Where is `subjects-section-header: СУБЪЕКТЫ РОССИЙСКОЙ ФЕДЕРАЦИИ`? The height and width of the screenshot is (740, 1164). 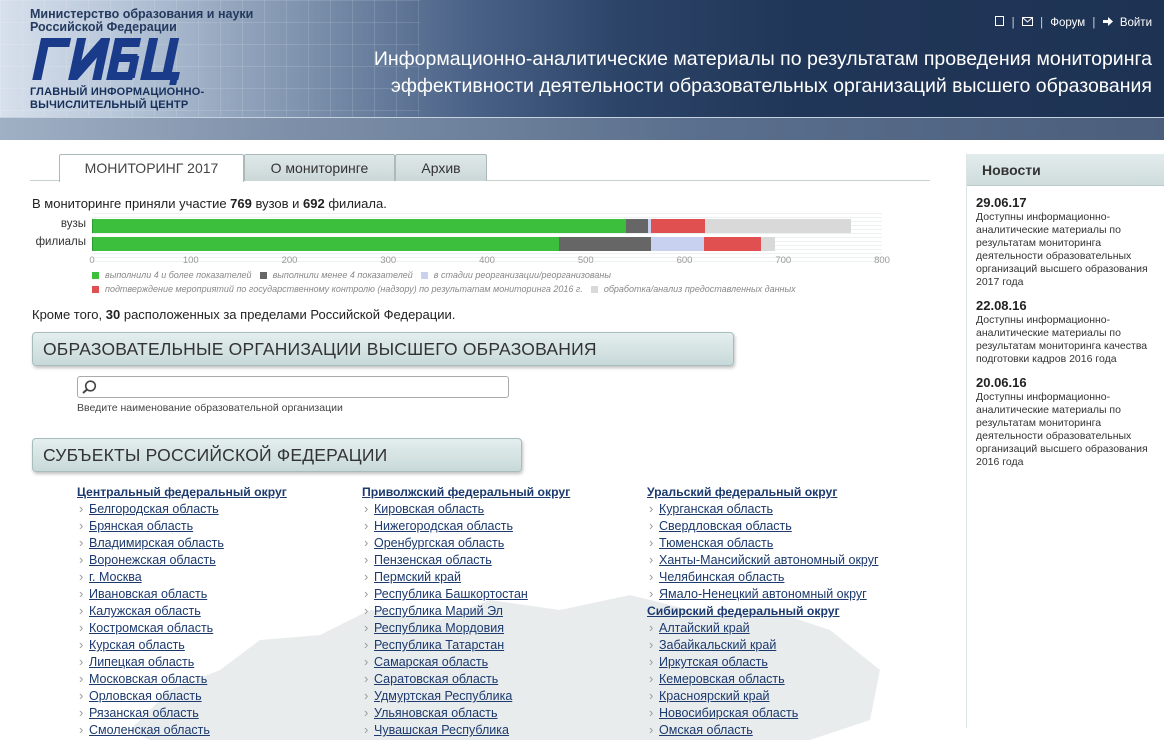 subjects-section-header: СУБЪЕКТЫ РОССИЙСКОЙ ФЕДЕРАЦИИ is located at coordinates (277, 455).